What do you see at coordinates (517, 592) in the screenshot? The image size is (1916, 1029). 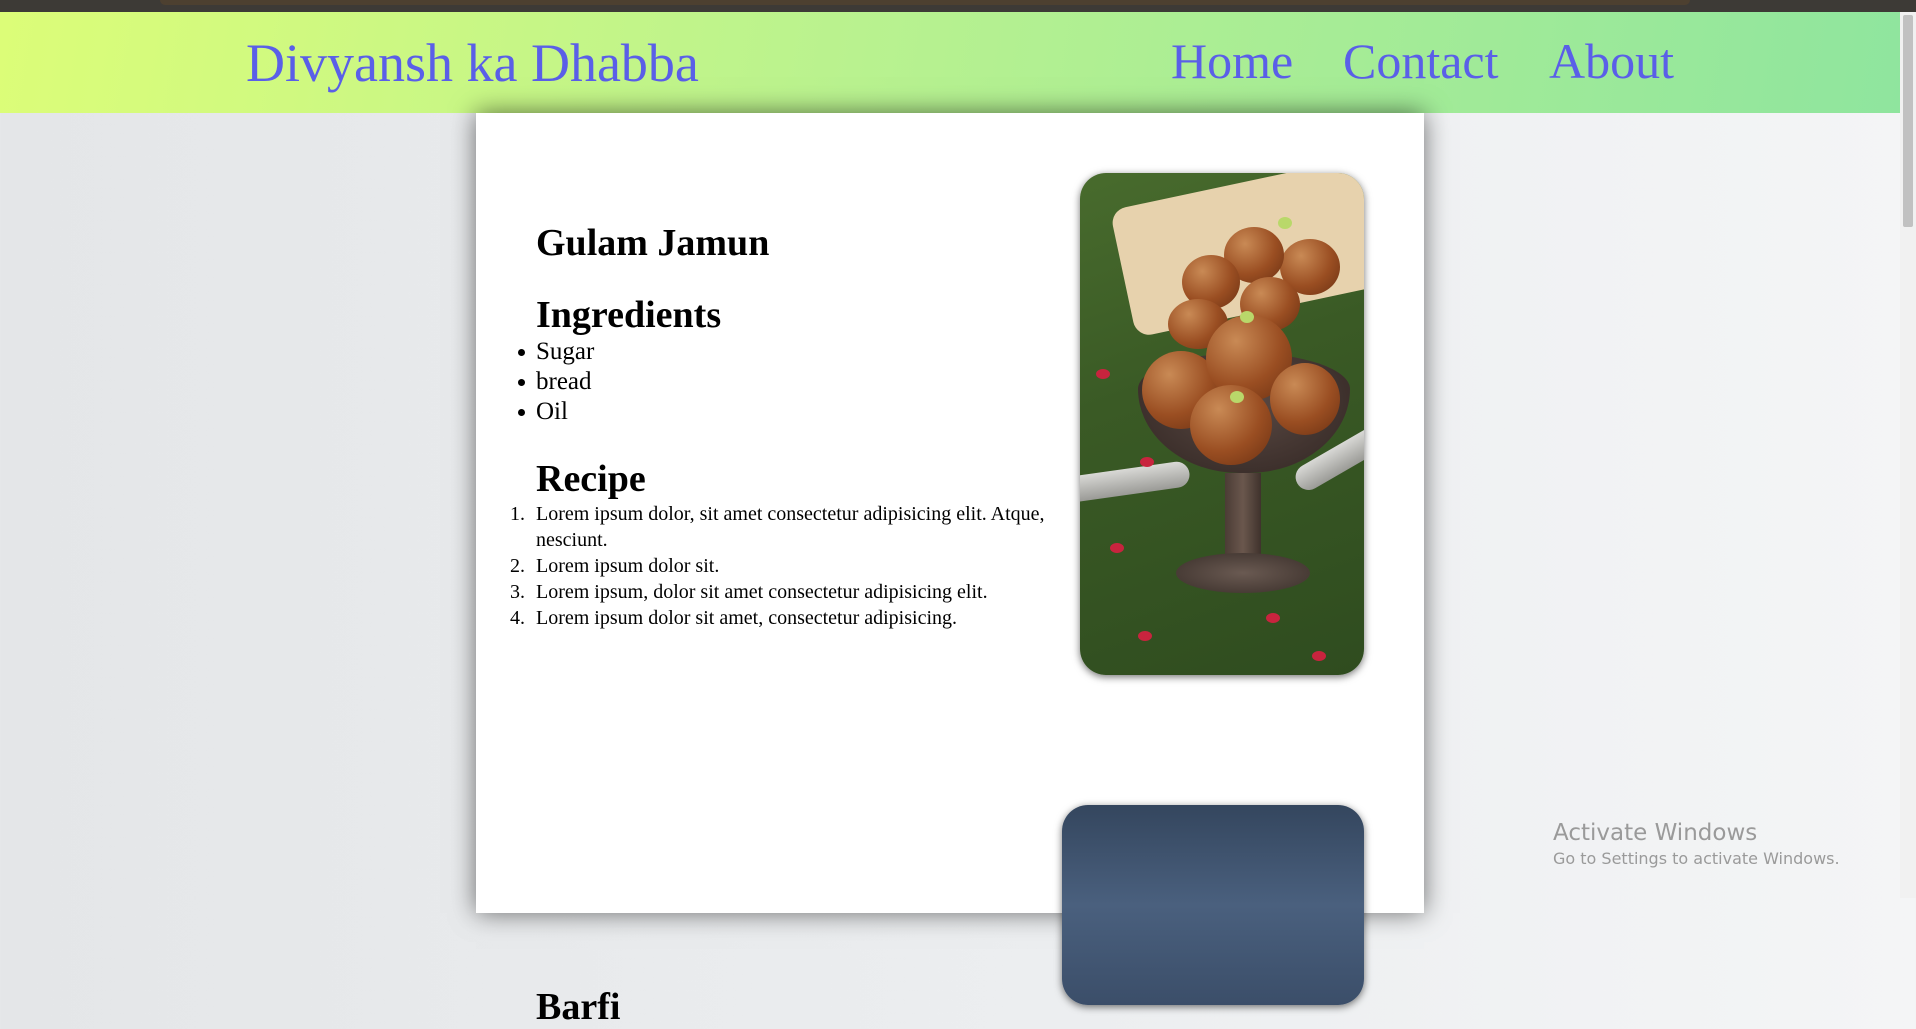 I see `step-number: 3.` at bounding box center [517, 592].